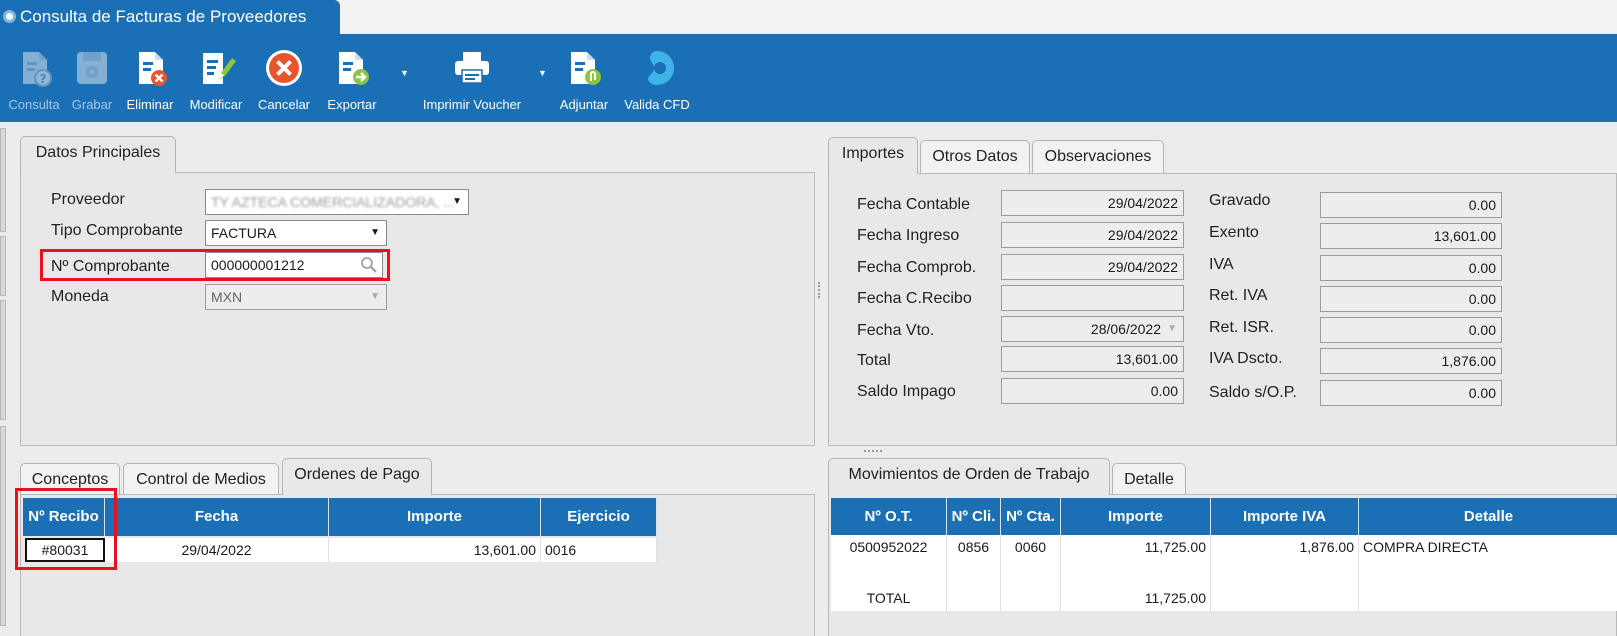 This screenshot has height=636, width=1617. I want to click on exento-field: 13,601.00, so click(1411, 236).